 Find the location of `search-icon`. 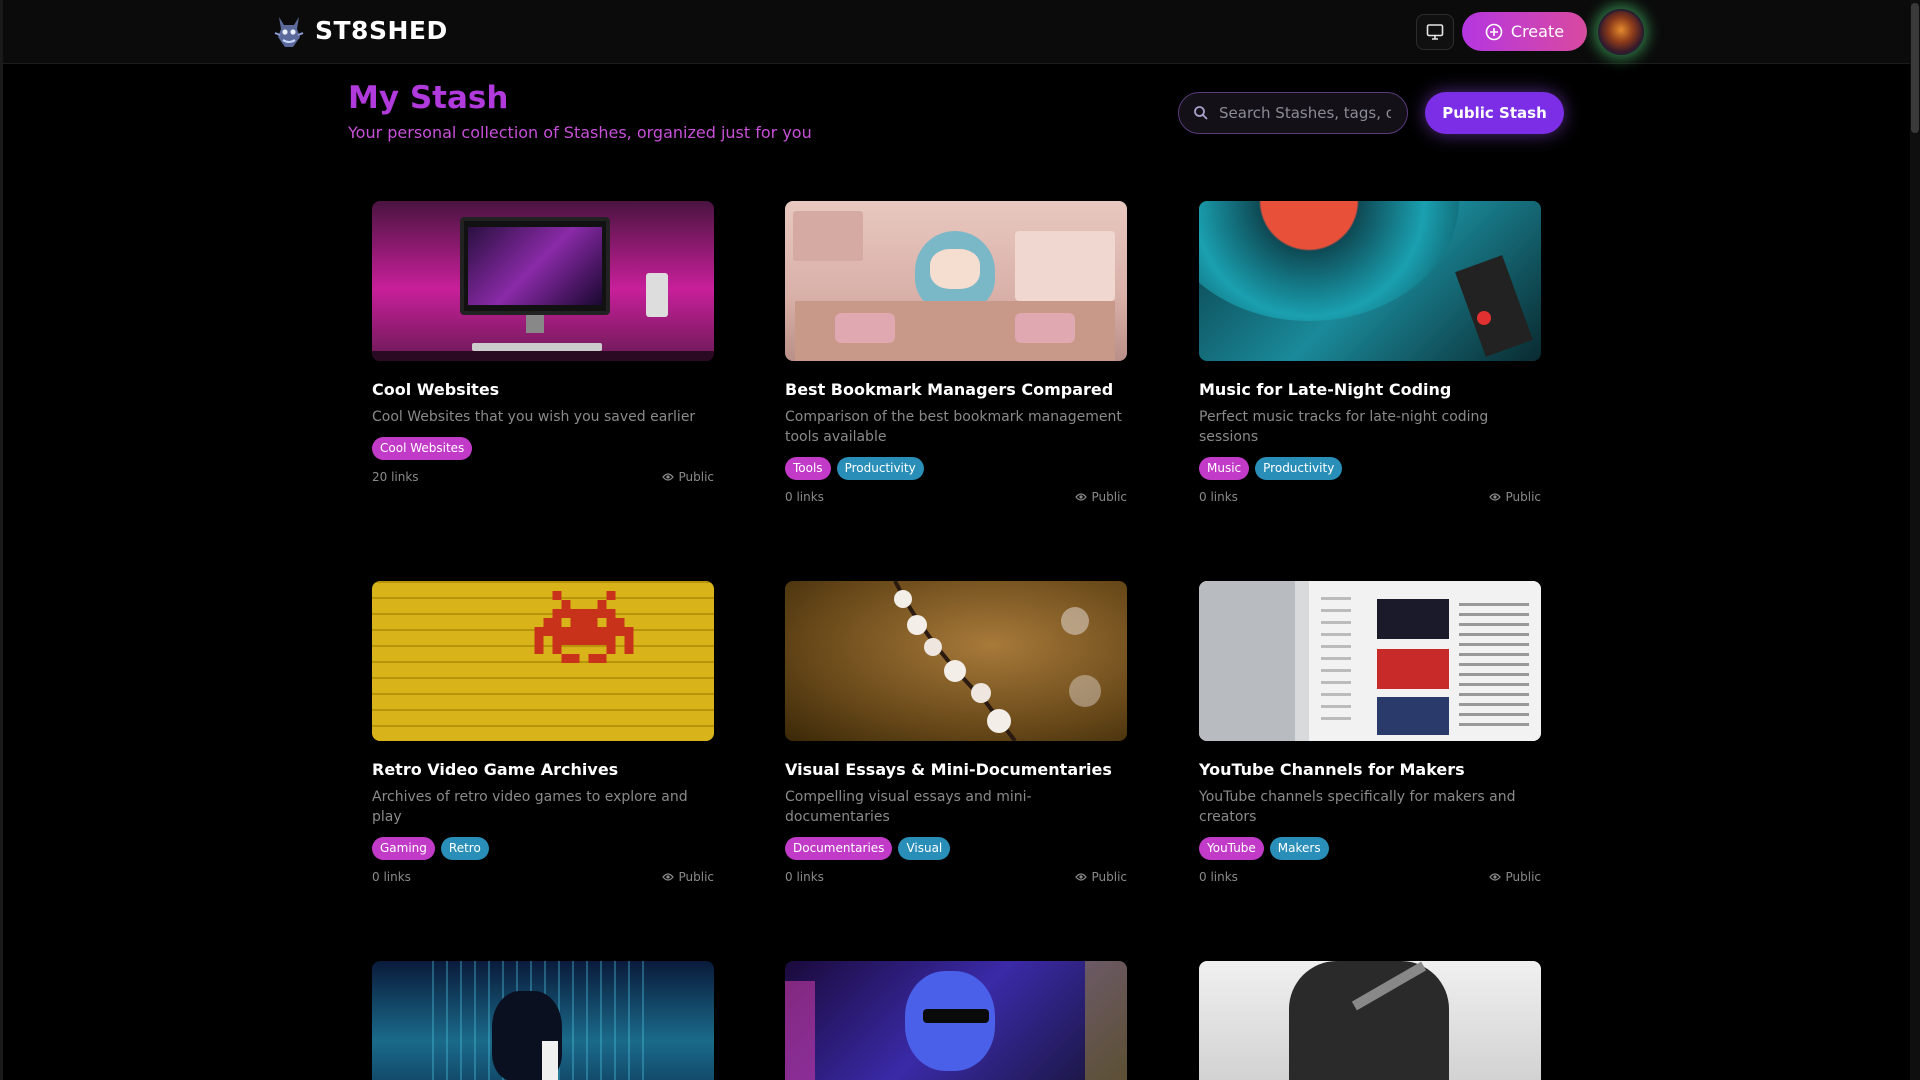

search-icon is located at coordinates (1201, 113).